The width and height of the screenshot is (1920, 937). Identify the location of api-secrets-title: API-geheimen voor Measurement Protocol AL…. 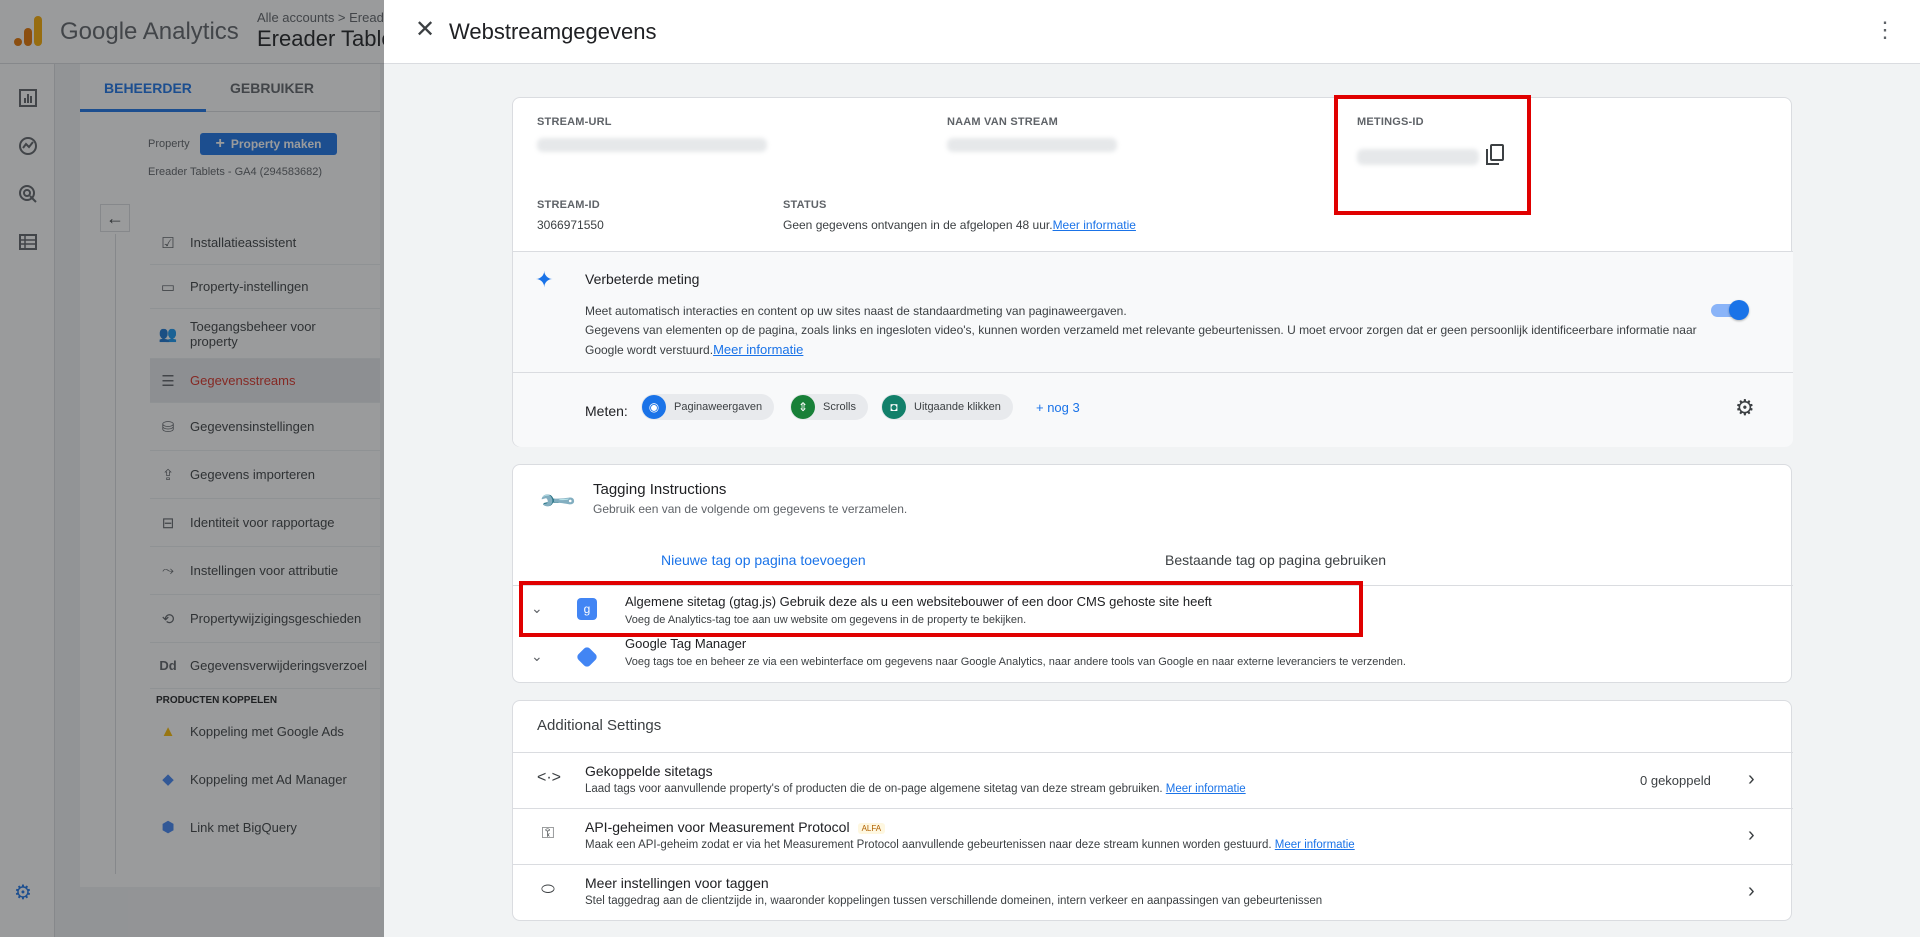
(735, 827).